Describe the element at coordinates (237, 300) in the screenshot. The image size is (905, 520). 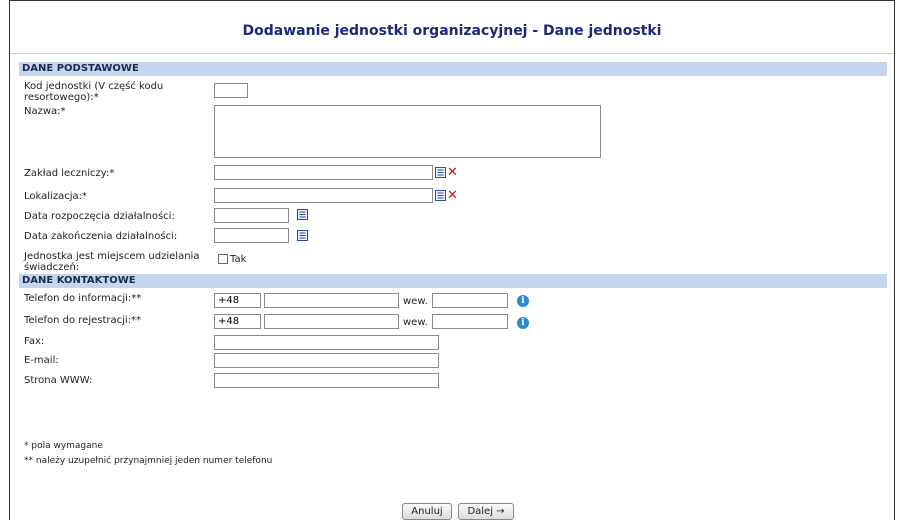
I see `tel-info-prefix-input` at that location.